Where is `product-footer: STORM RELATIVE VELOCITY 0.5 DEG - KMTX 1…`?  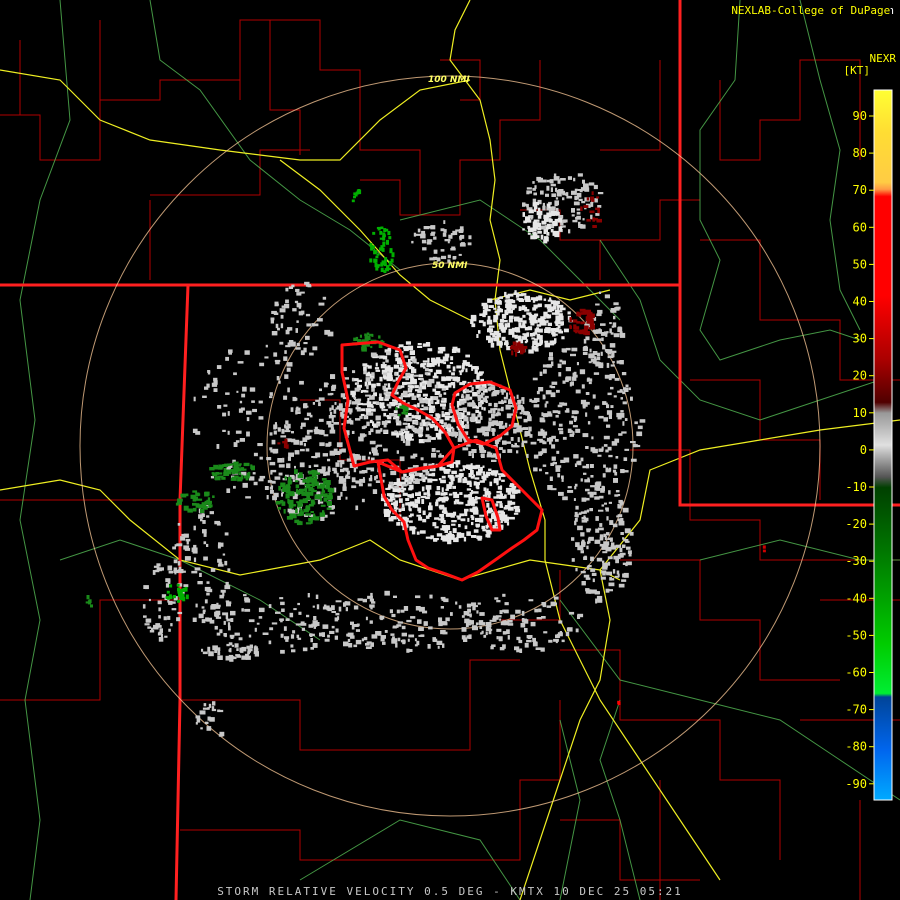
product-footer: STORM RELATIVE VELOCITY 0.5 DEG - KMTX 1… is located at coordinates (450, 891).